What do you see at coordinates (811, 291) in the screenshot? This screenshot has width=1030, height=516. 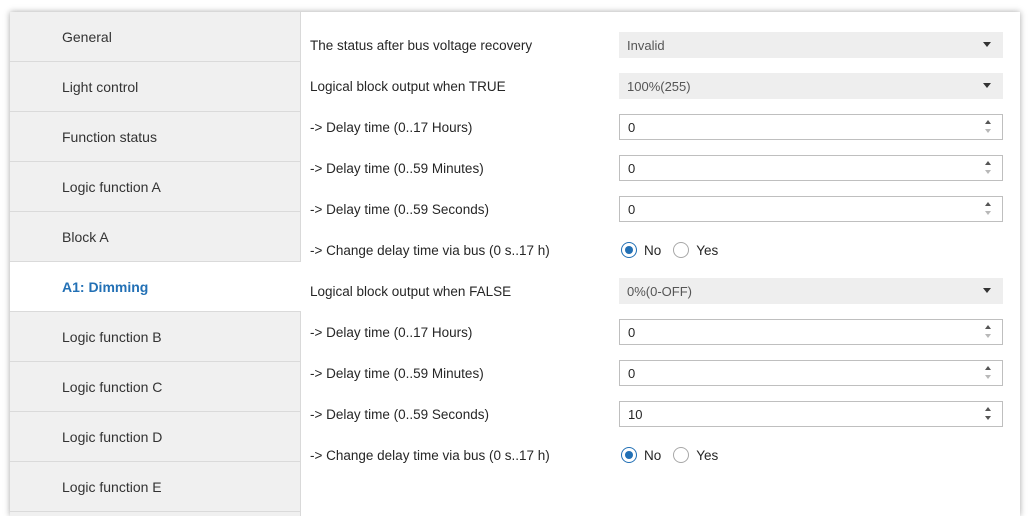 I see `false-output-select: 0%(0-OFF)` at bounding box center [811, 291].